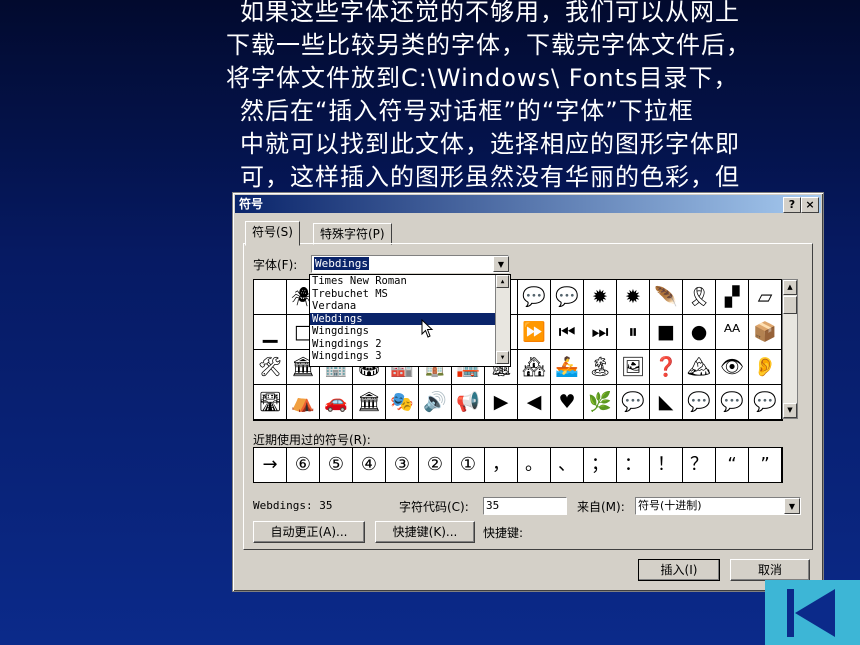 The width and height of the screenshot is (860, 645). Describe the element at coordinates (765, 297) in the screenshot. I see `symbol-cell: ▱` at that location.